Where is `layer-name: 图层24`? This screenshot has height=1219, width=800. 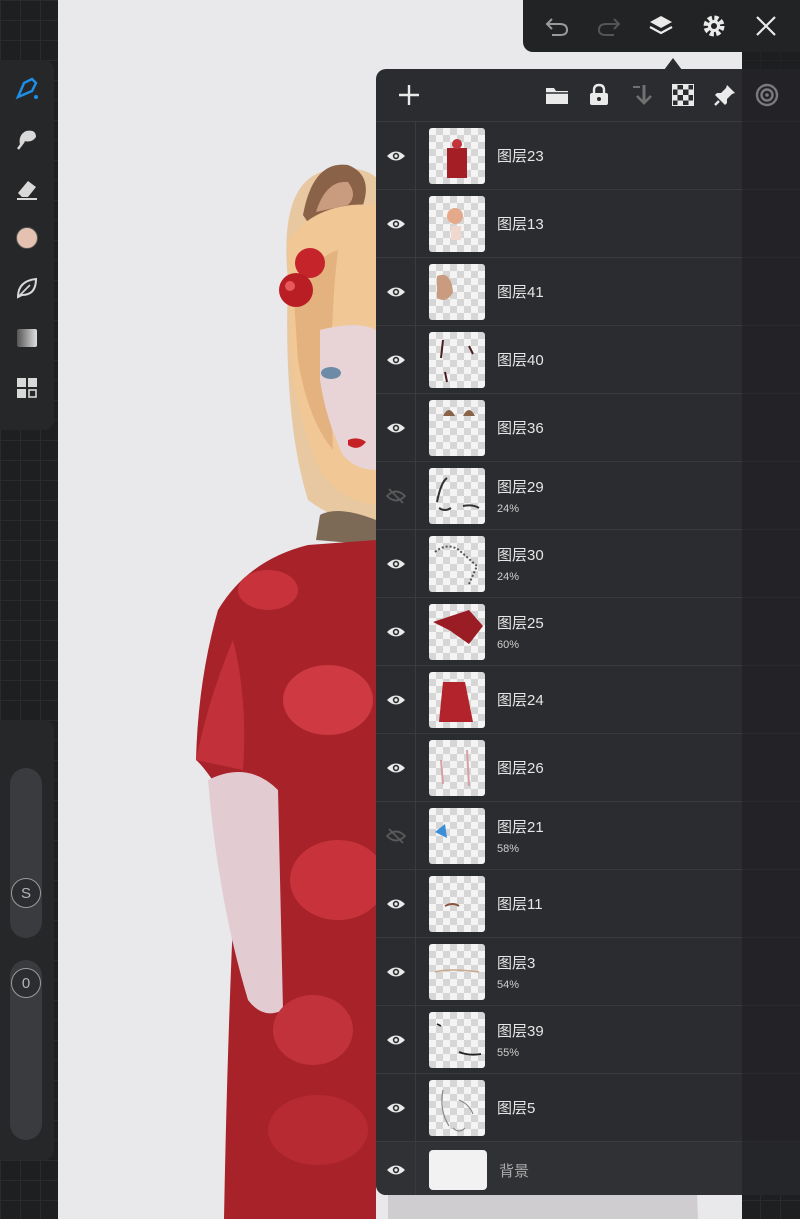
layer-name: 图层24 is located at coordinates (520, 700).